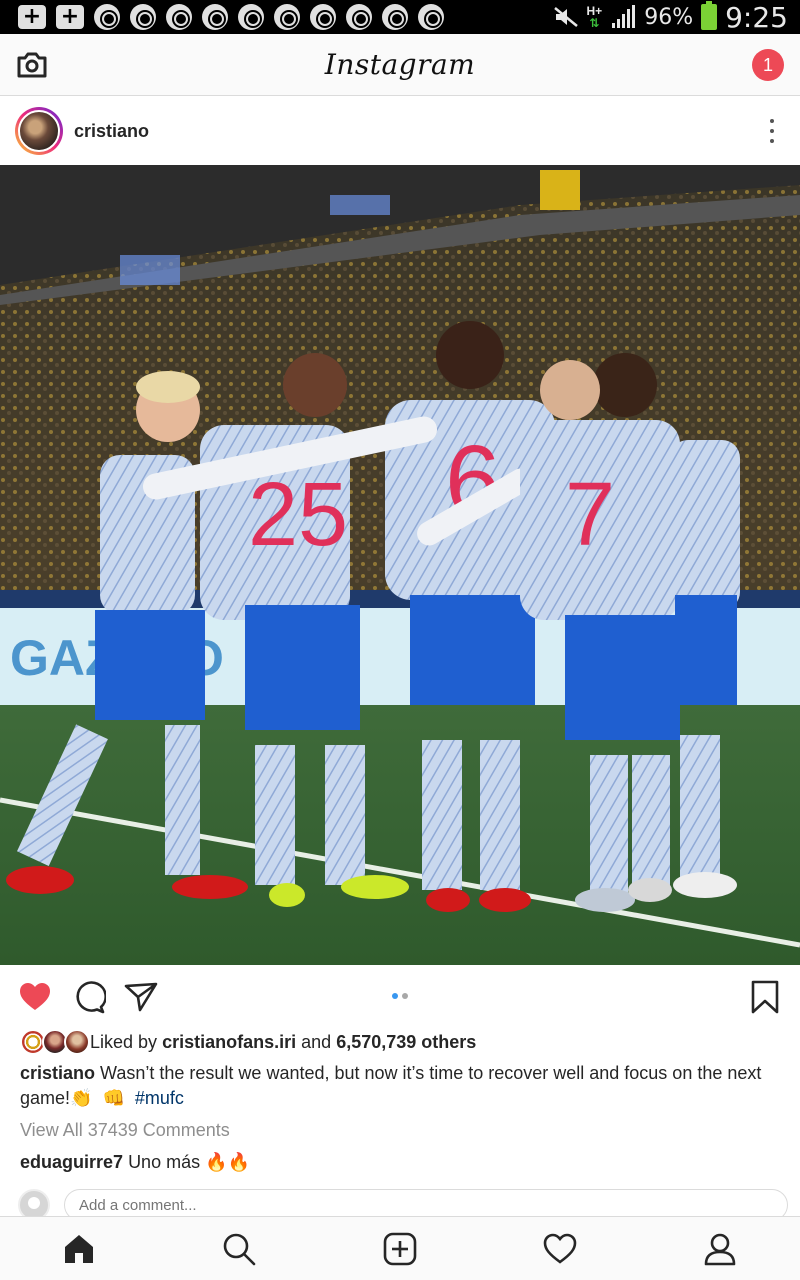  I want to click on nav-search, so click(239, 1249).